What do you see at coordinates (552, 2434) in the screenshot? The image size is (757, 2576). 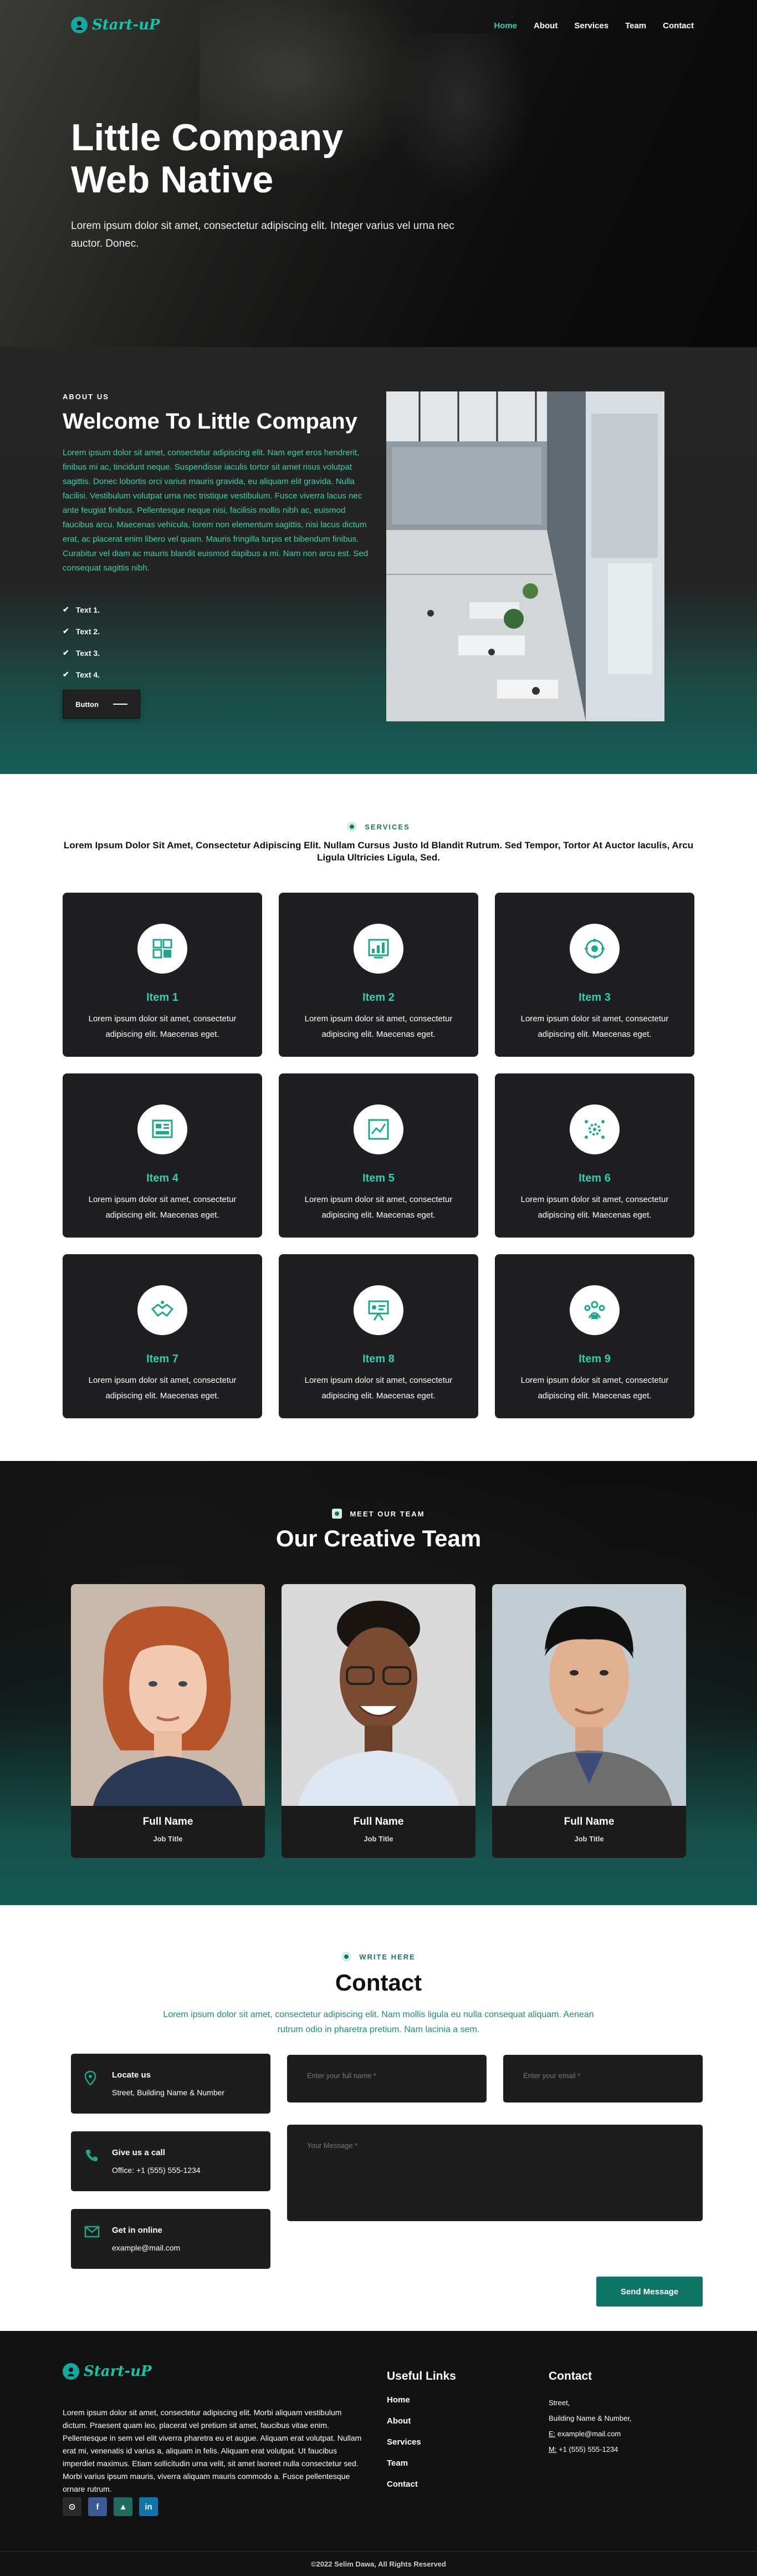 I see `email-prefix: E:` at bounding box center [552, 2434].